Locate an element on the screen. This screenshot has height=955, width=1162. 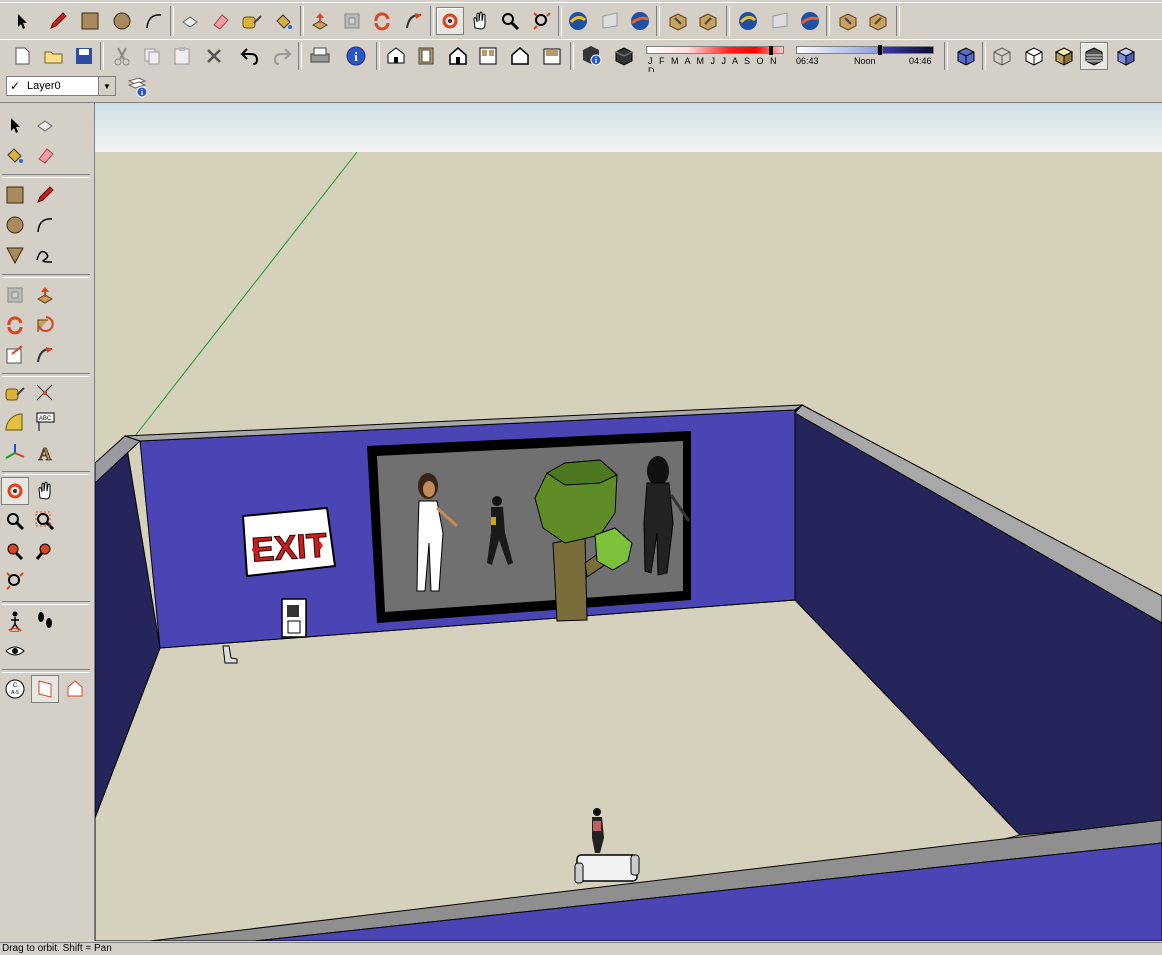
copy-icon is located at coordinates (152, 56).